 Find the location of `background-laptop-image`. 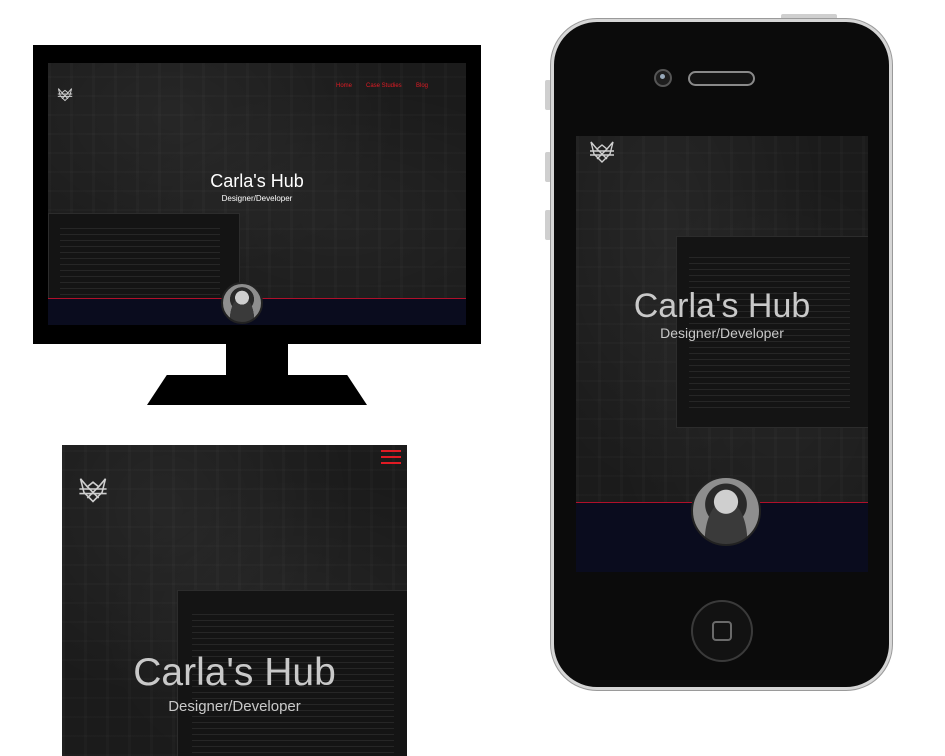

background-laptop-image is located at coordinates (144, 259).